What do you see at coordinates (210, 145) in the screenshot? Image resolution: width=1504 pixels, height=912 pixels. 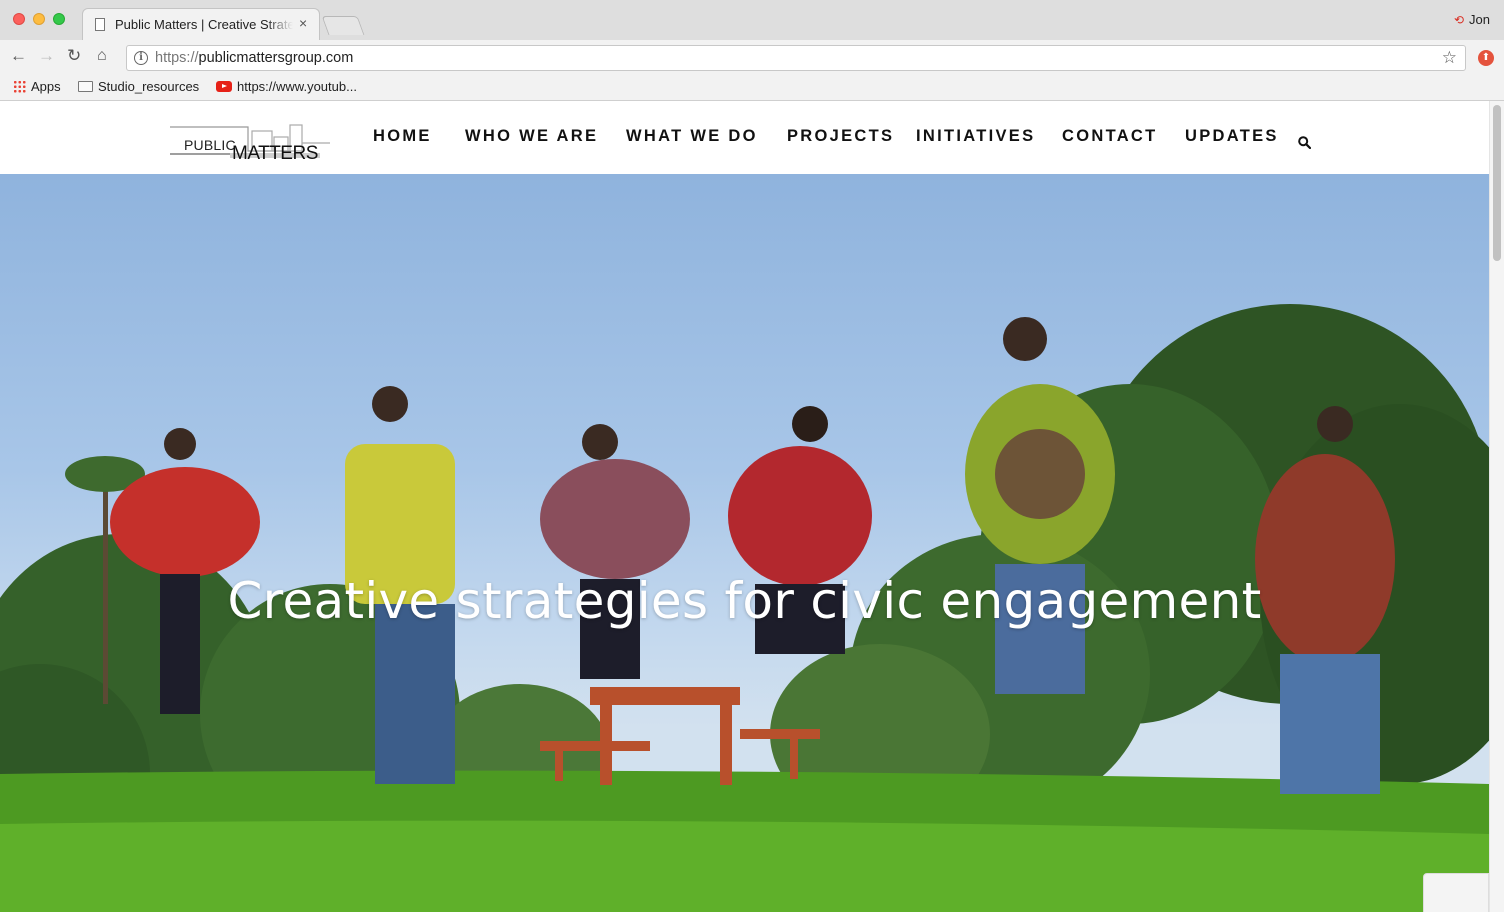 I see `logo-public-text: PUBLIC` at bounding box center [210, 145].